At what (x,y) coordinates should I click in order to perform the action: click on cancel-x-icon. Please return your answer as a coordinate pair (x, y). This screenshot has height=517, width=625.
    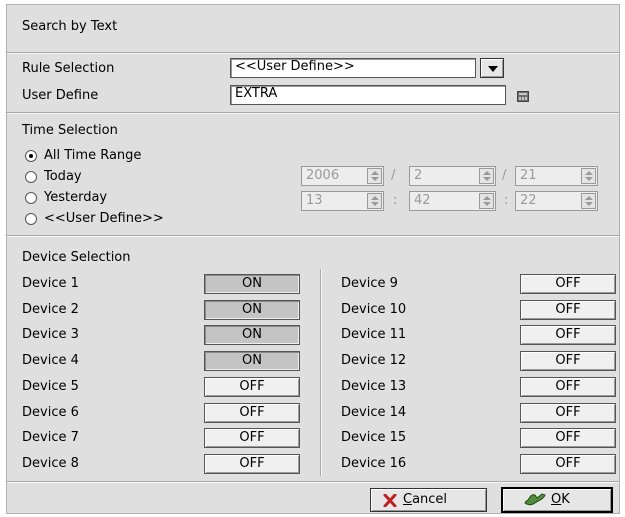
    Looking at the image, I should click on (390, 500).